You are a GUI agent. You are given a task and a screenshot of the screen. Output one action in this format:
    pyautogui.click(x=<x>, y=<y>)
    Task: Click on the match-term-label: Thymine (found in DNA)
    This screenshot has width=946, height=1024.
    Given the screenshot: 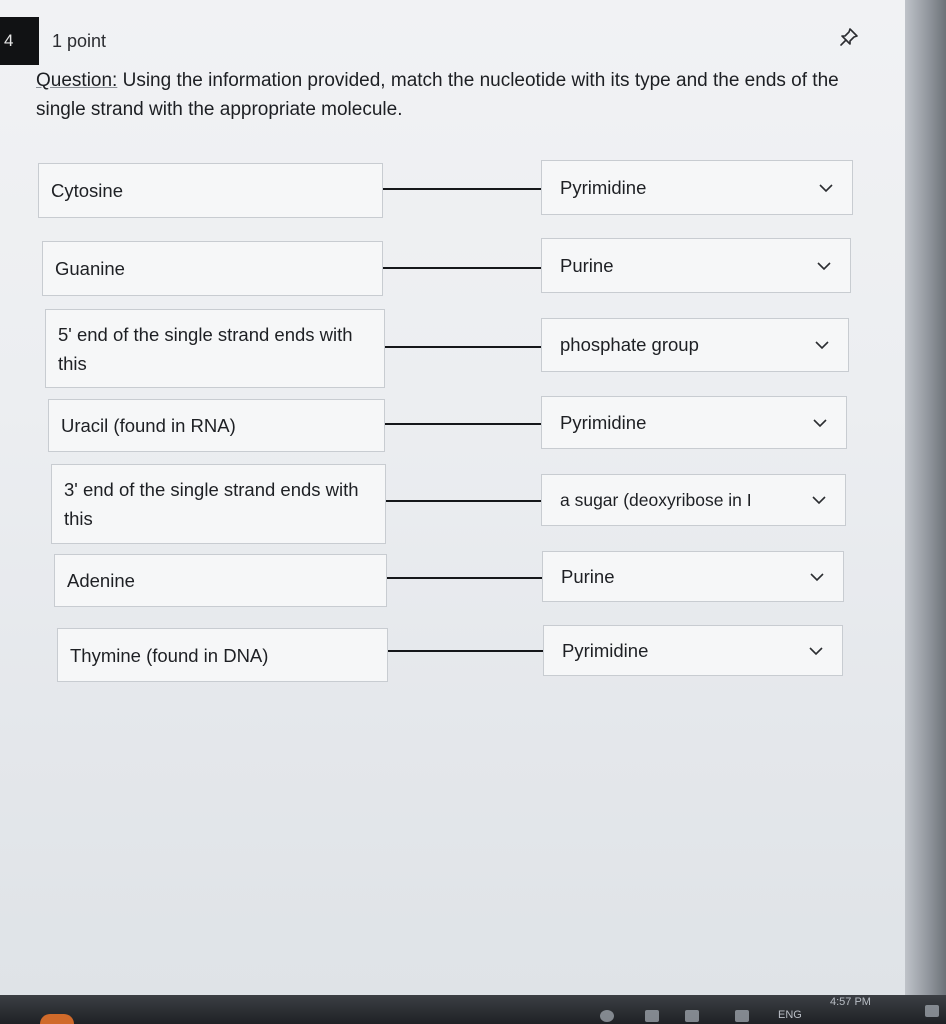 What is the action you would take?
    pyautogui.click(x=169, y=655)
    